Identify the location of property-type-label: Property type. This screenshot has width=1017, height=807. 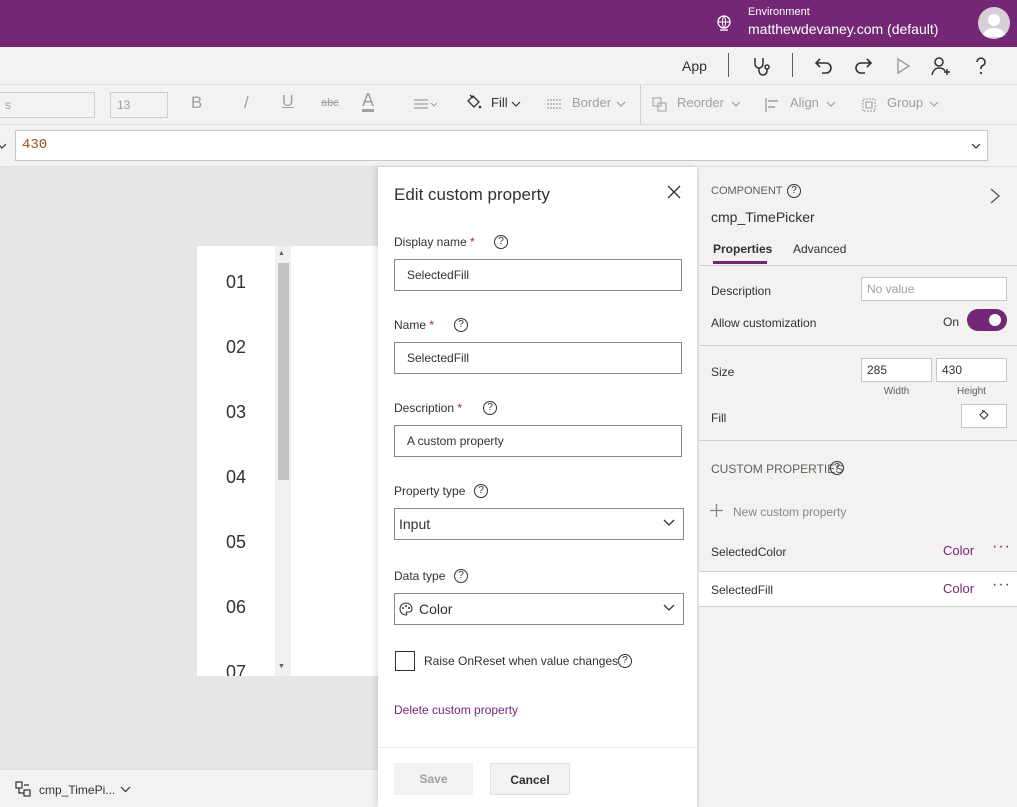
(430, 491).